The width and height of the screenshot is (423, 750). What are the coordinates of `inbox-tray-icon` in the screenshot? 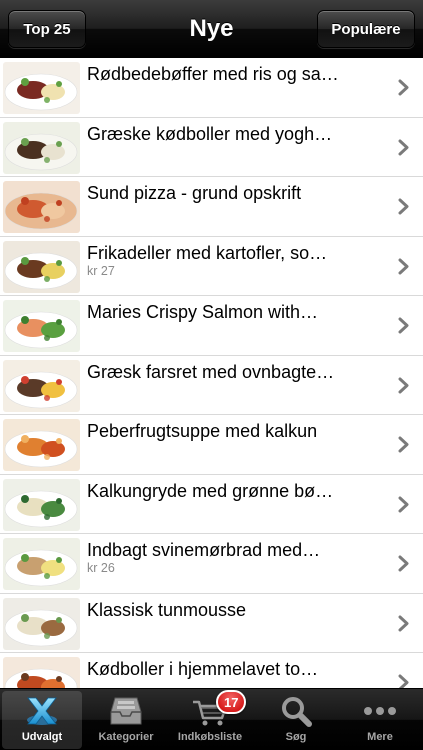 It's located at (126, 711).